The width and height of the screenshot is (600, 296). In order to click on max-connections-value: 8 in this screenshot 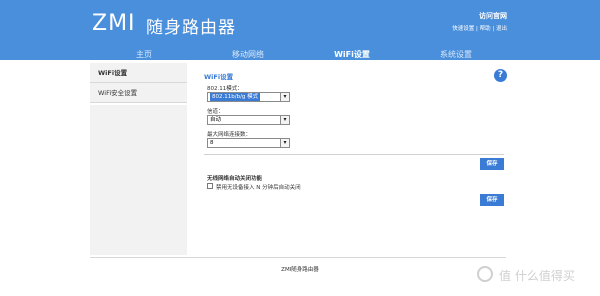, I will do `click(212, 143)`.